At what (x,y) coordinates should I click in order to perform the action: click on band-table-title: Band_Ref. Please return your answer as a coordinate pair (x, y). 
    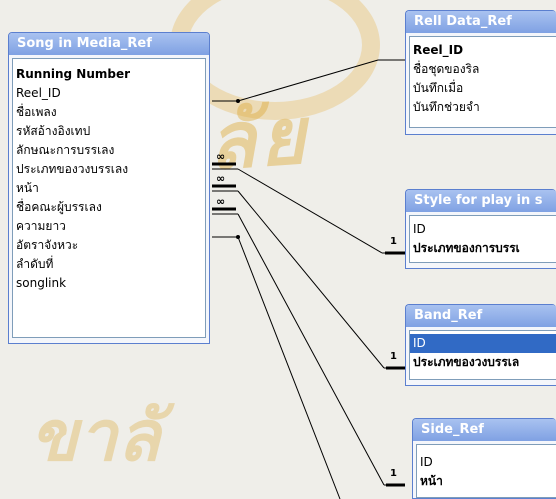
    Looking at the image, I should click on (481, 316).